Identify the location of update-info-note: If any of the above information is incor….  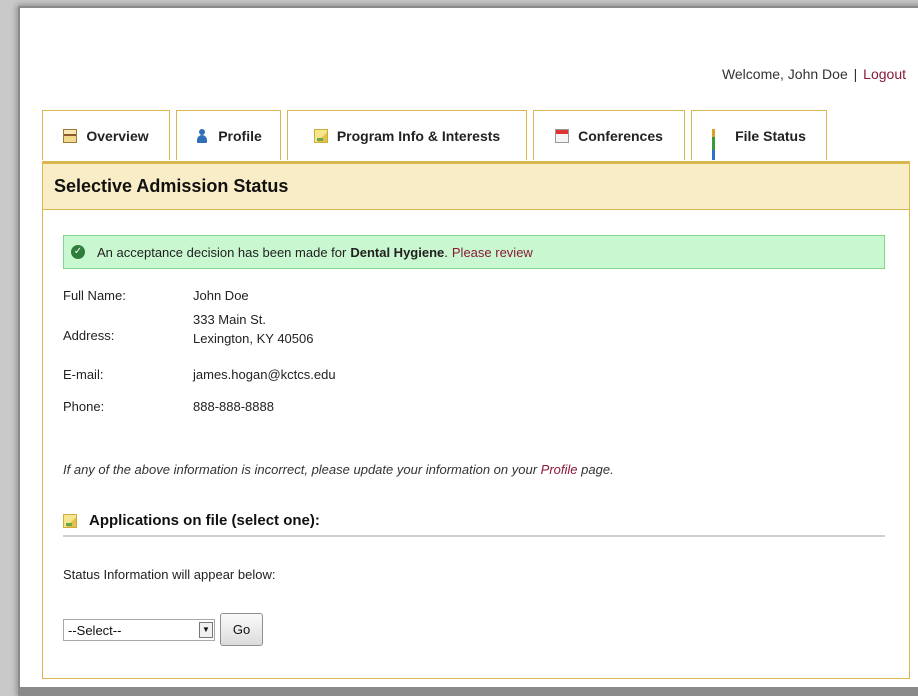
(338, 469).